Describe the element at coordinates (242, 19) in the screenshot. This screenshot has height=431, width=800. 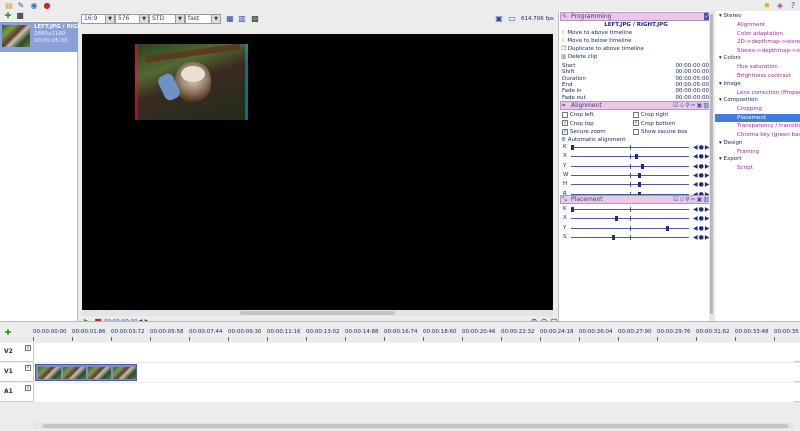
I see `side-by-side-icon: ▥` at that location.